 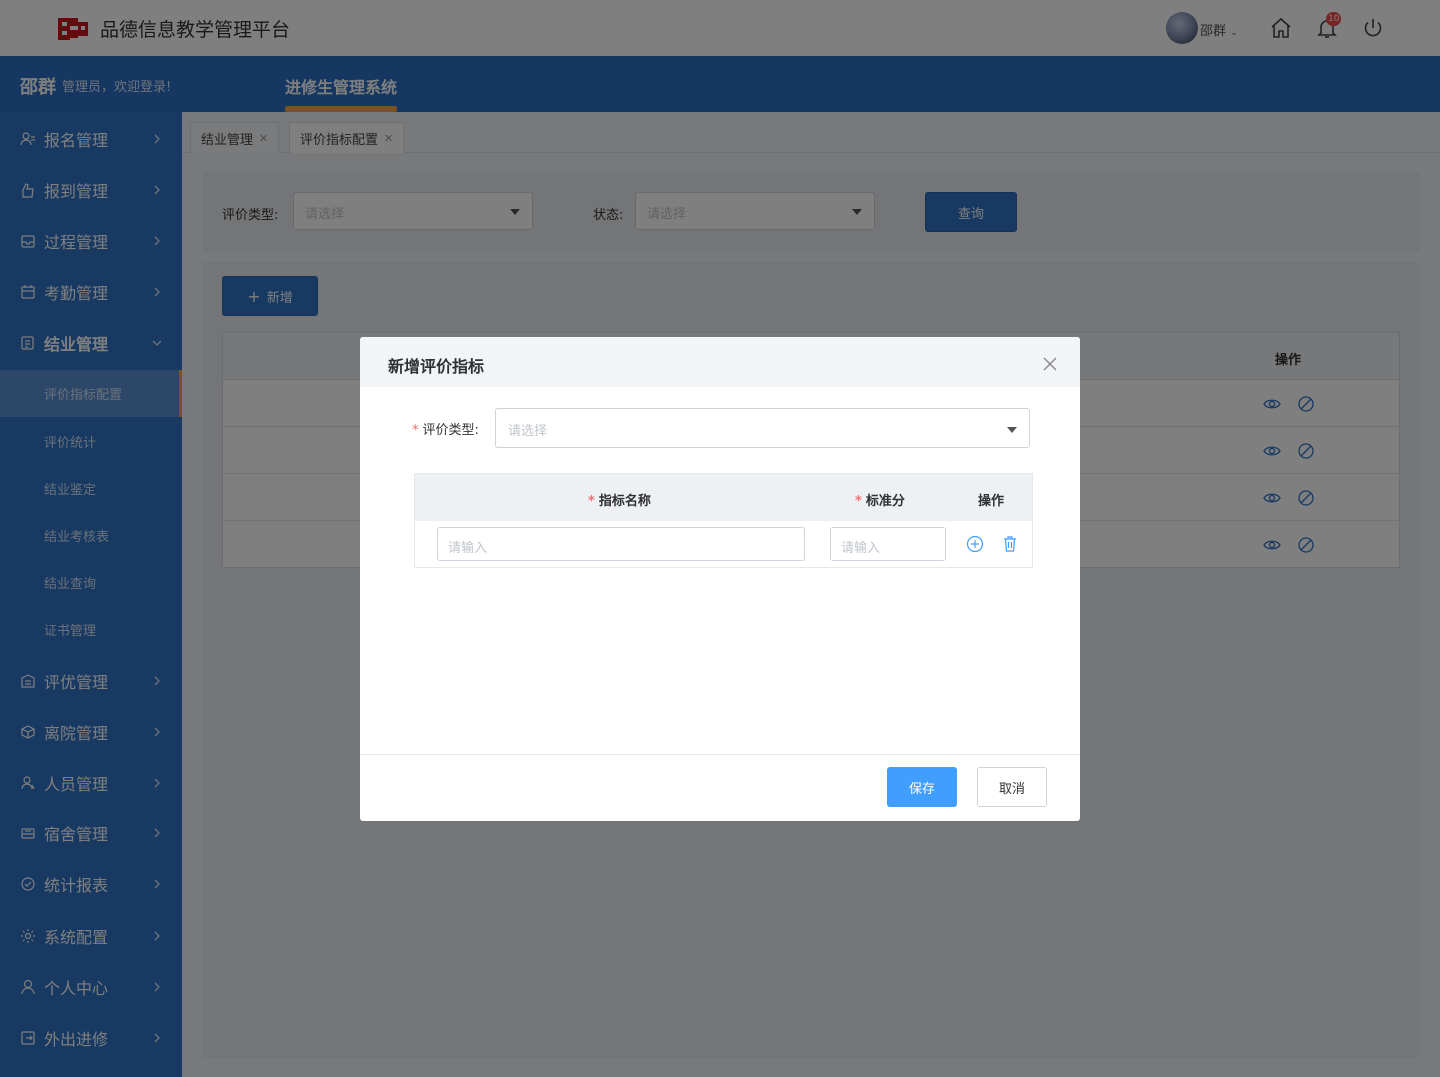 I want to click on caret-down-icon, so click(x=1012, y=430).